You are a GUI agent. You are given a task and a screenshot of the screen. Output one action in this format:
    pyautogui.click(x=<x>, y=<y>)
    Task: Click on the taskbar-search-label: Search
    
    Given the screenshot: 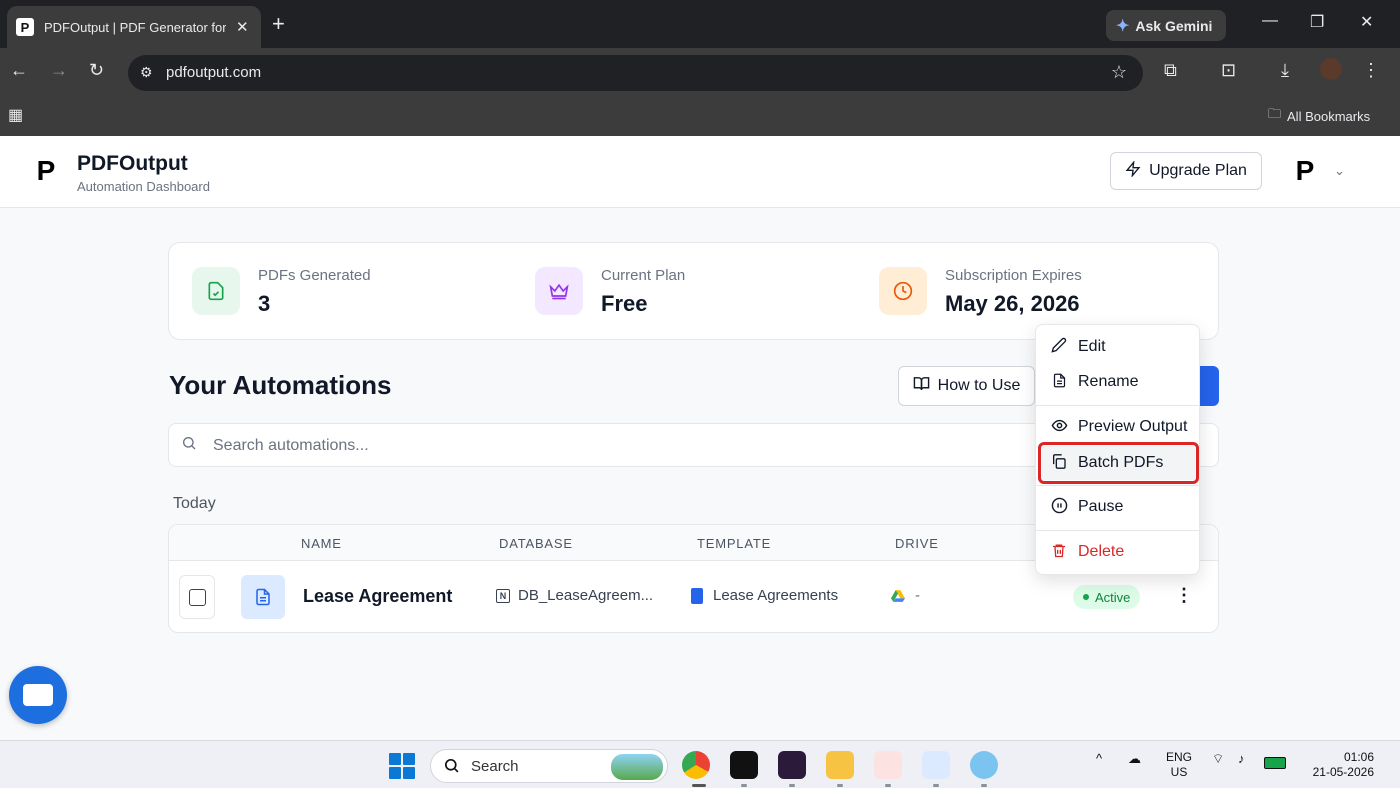 What is the action you would take?
    pyautogui.click(x=495, y=766)
    